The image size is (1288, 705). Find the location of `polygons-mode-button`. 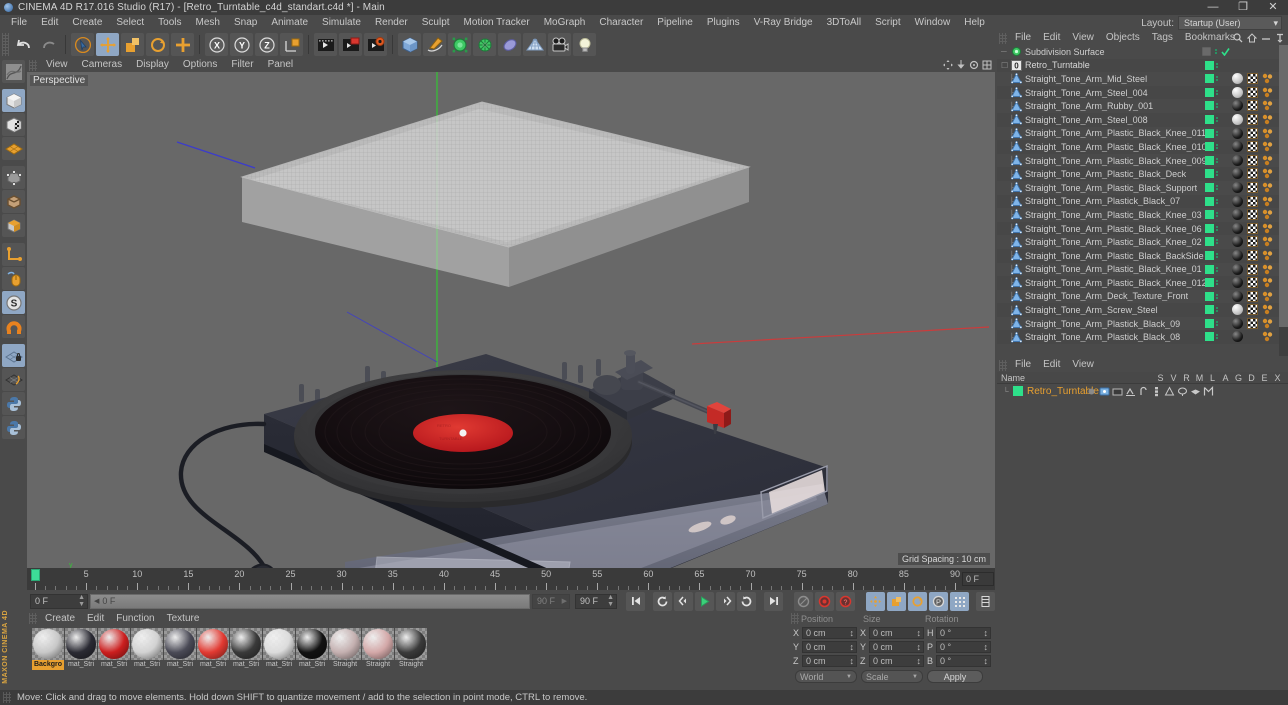

polygons-mode-button is located at coordinates (13, 225).